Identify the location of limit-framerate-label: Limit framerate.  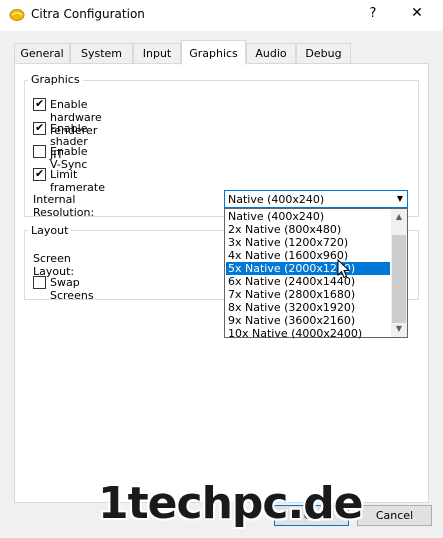
(77, 181).